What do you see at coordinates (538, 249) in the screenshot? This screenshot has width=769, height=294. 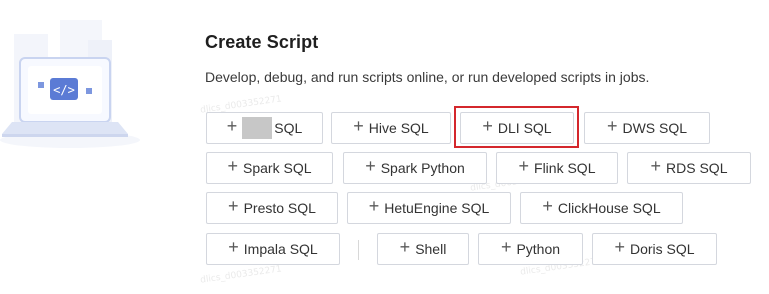 I see `button-label: Python` at bounding box center [538, 249].